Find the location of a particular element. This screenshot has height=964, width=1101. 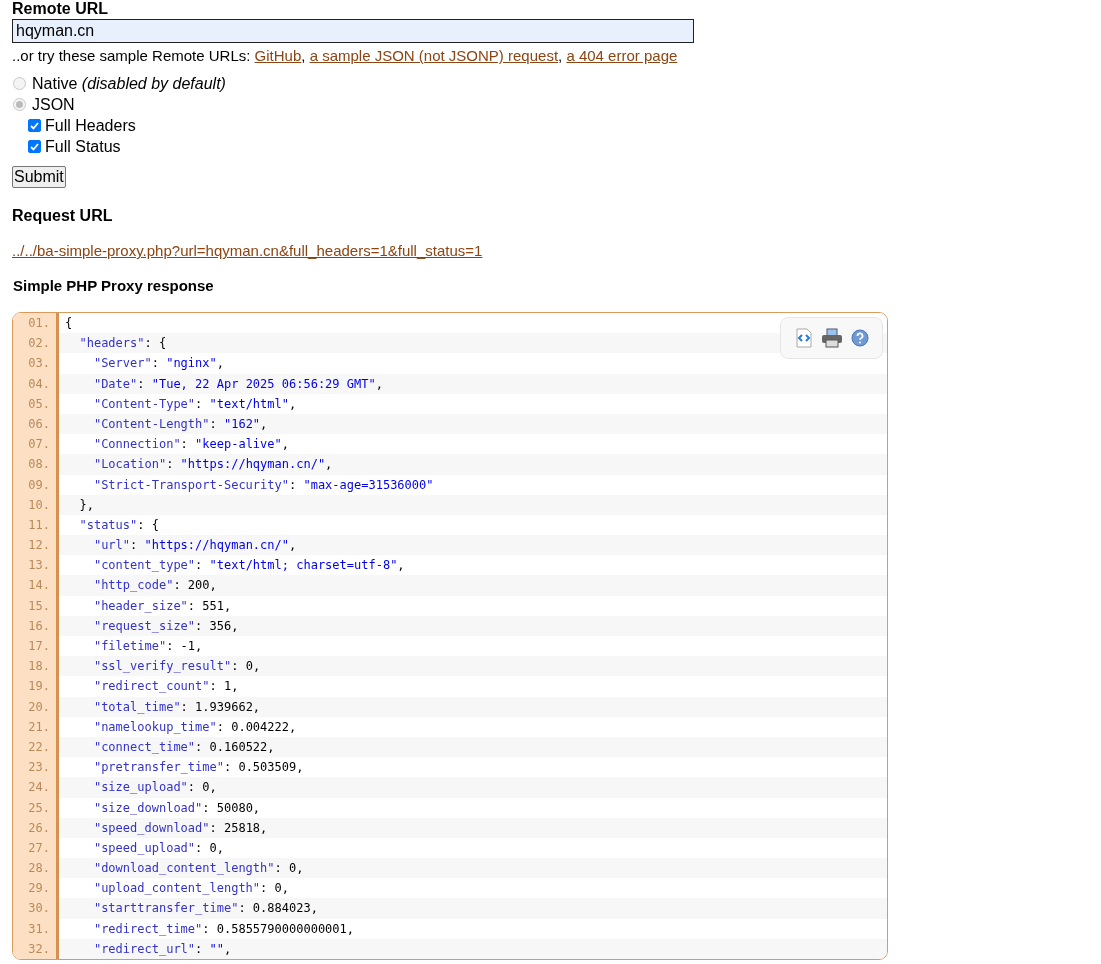

code-line: "http_code": 200, is located at coordinates (154, 586).